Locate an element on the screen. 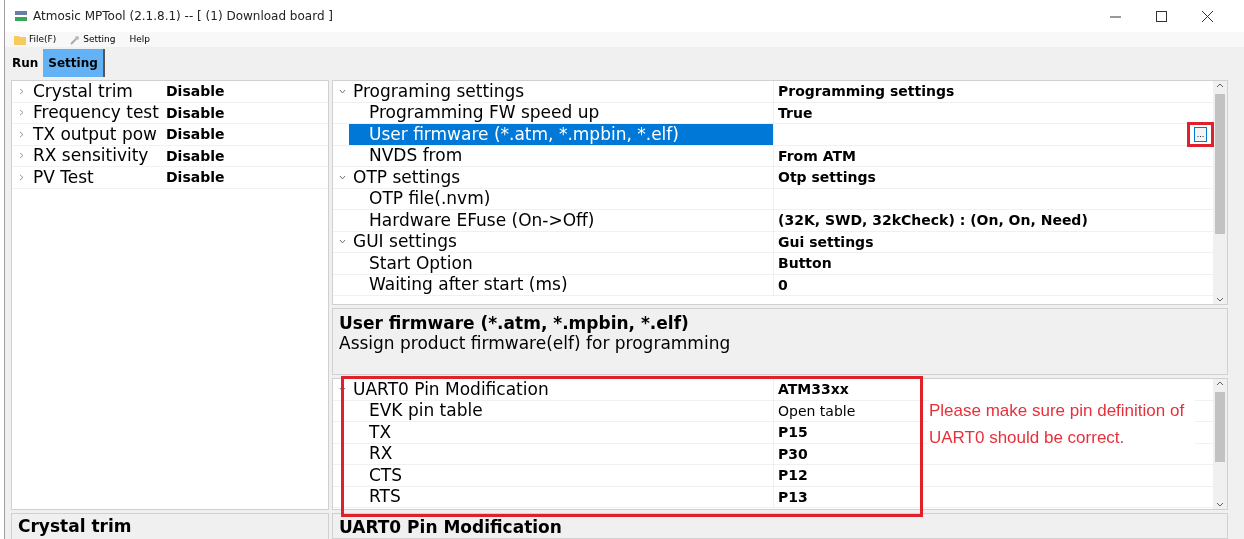 The image size is (1244, 539). maximize-icon is located at coordinates (1161, 16).